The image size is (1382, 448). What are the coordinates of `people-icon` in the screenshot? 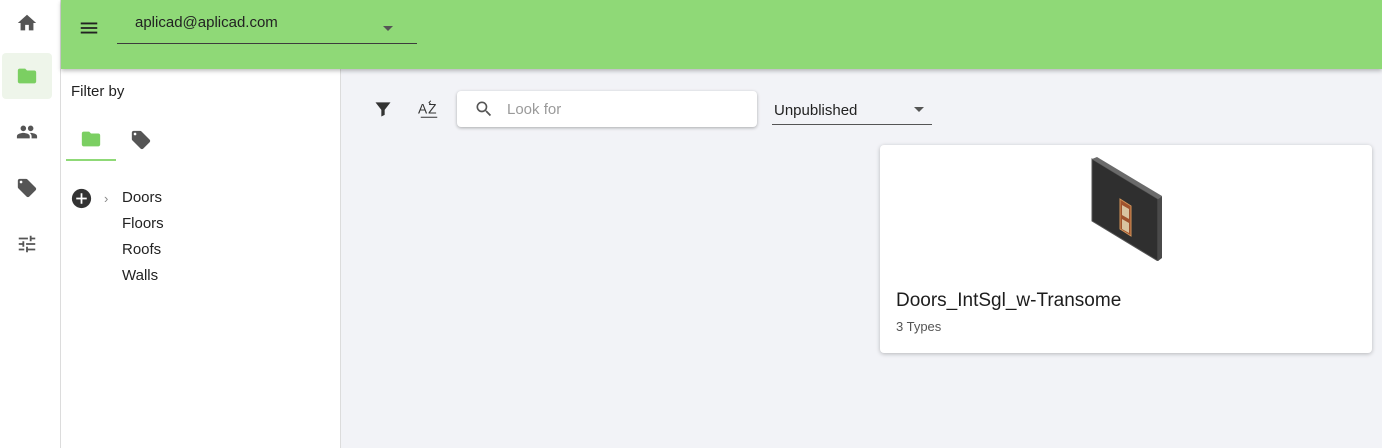 It's located at (27, 132).